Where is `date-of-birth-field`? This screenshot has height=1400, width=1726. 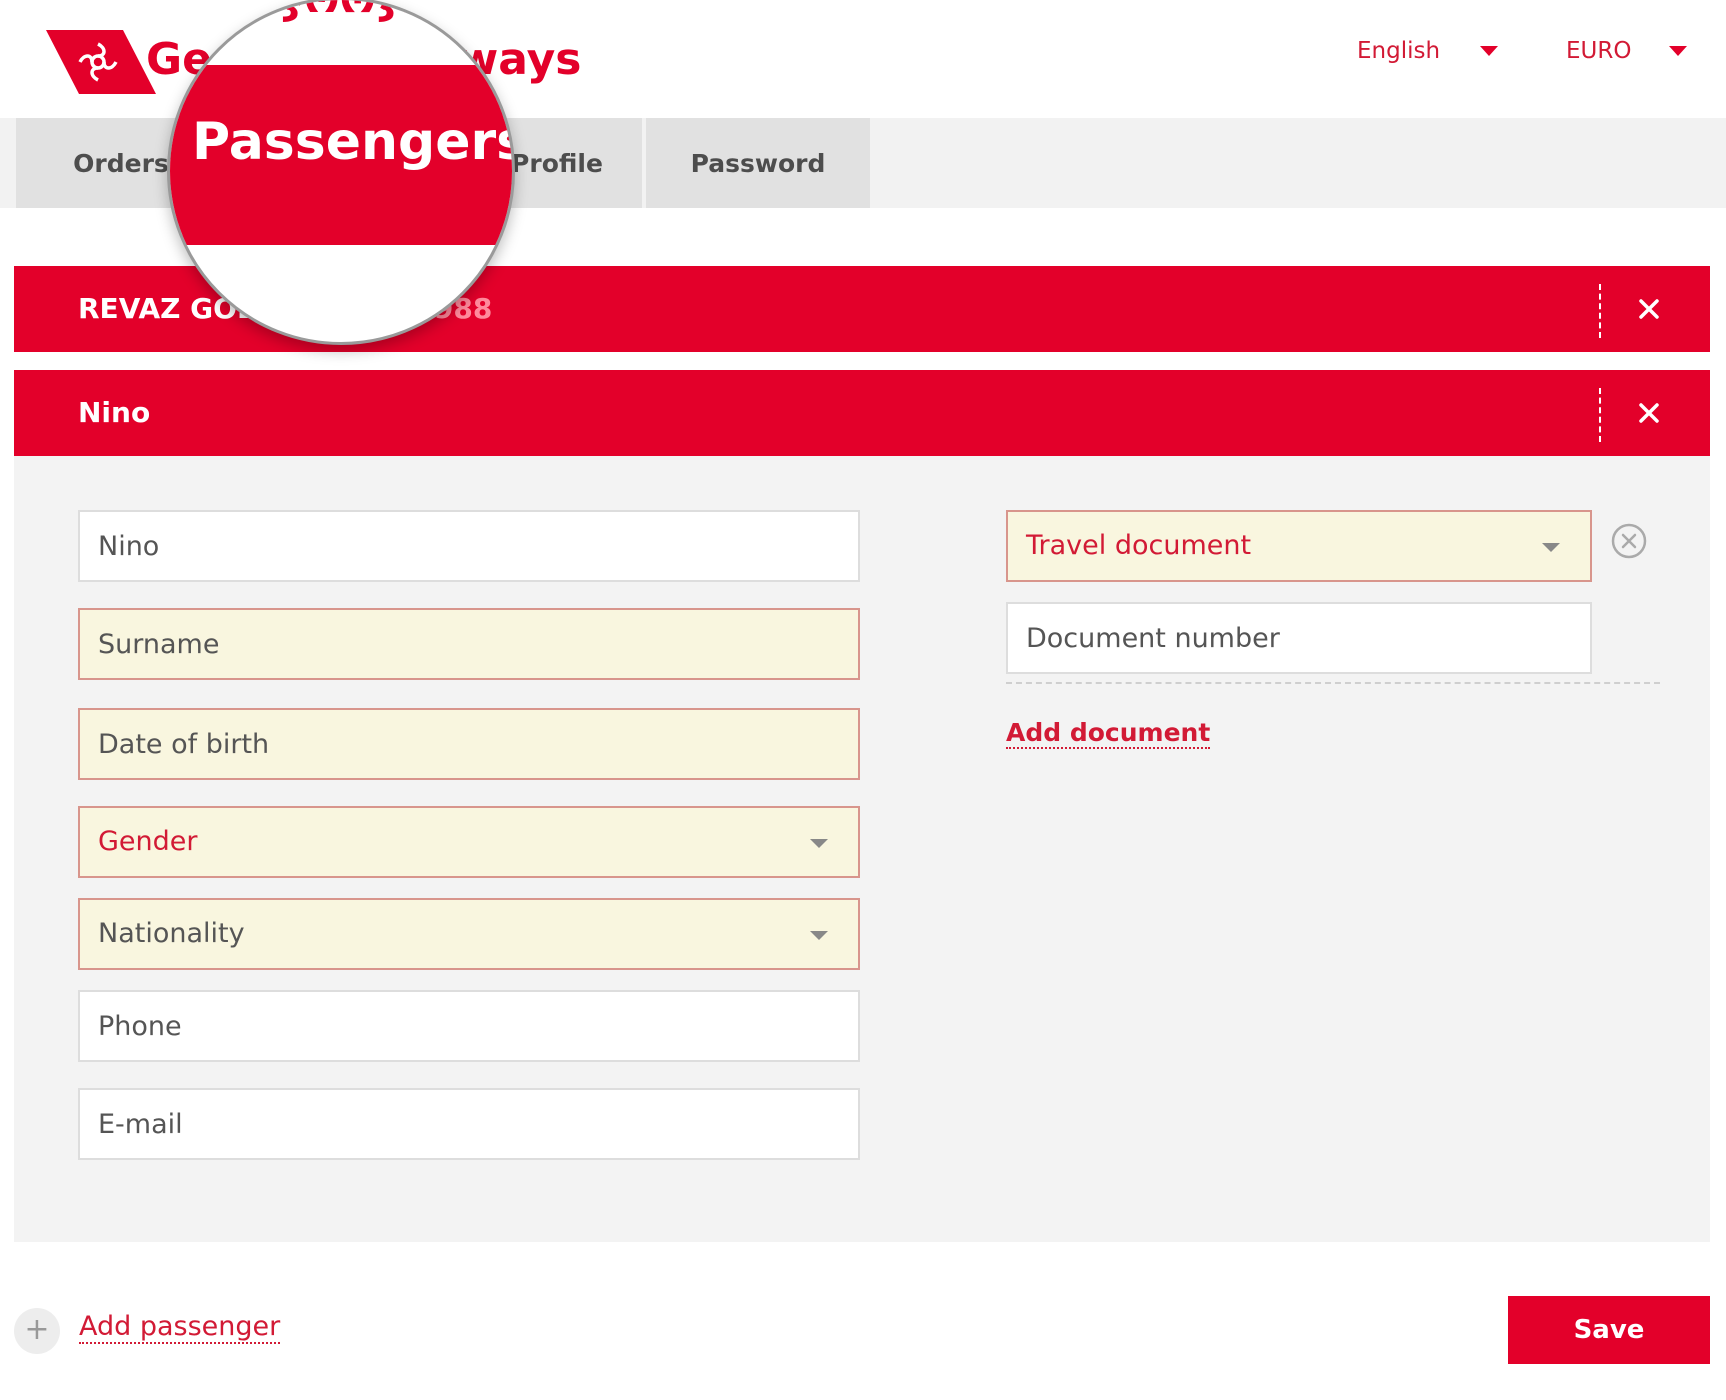 date-of-birth-field is located at coordinates (469, 744).